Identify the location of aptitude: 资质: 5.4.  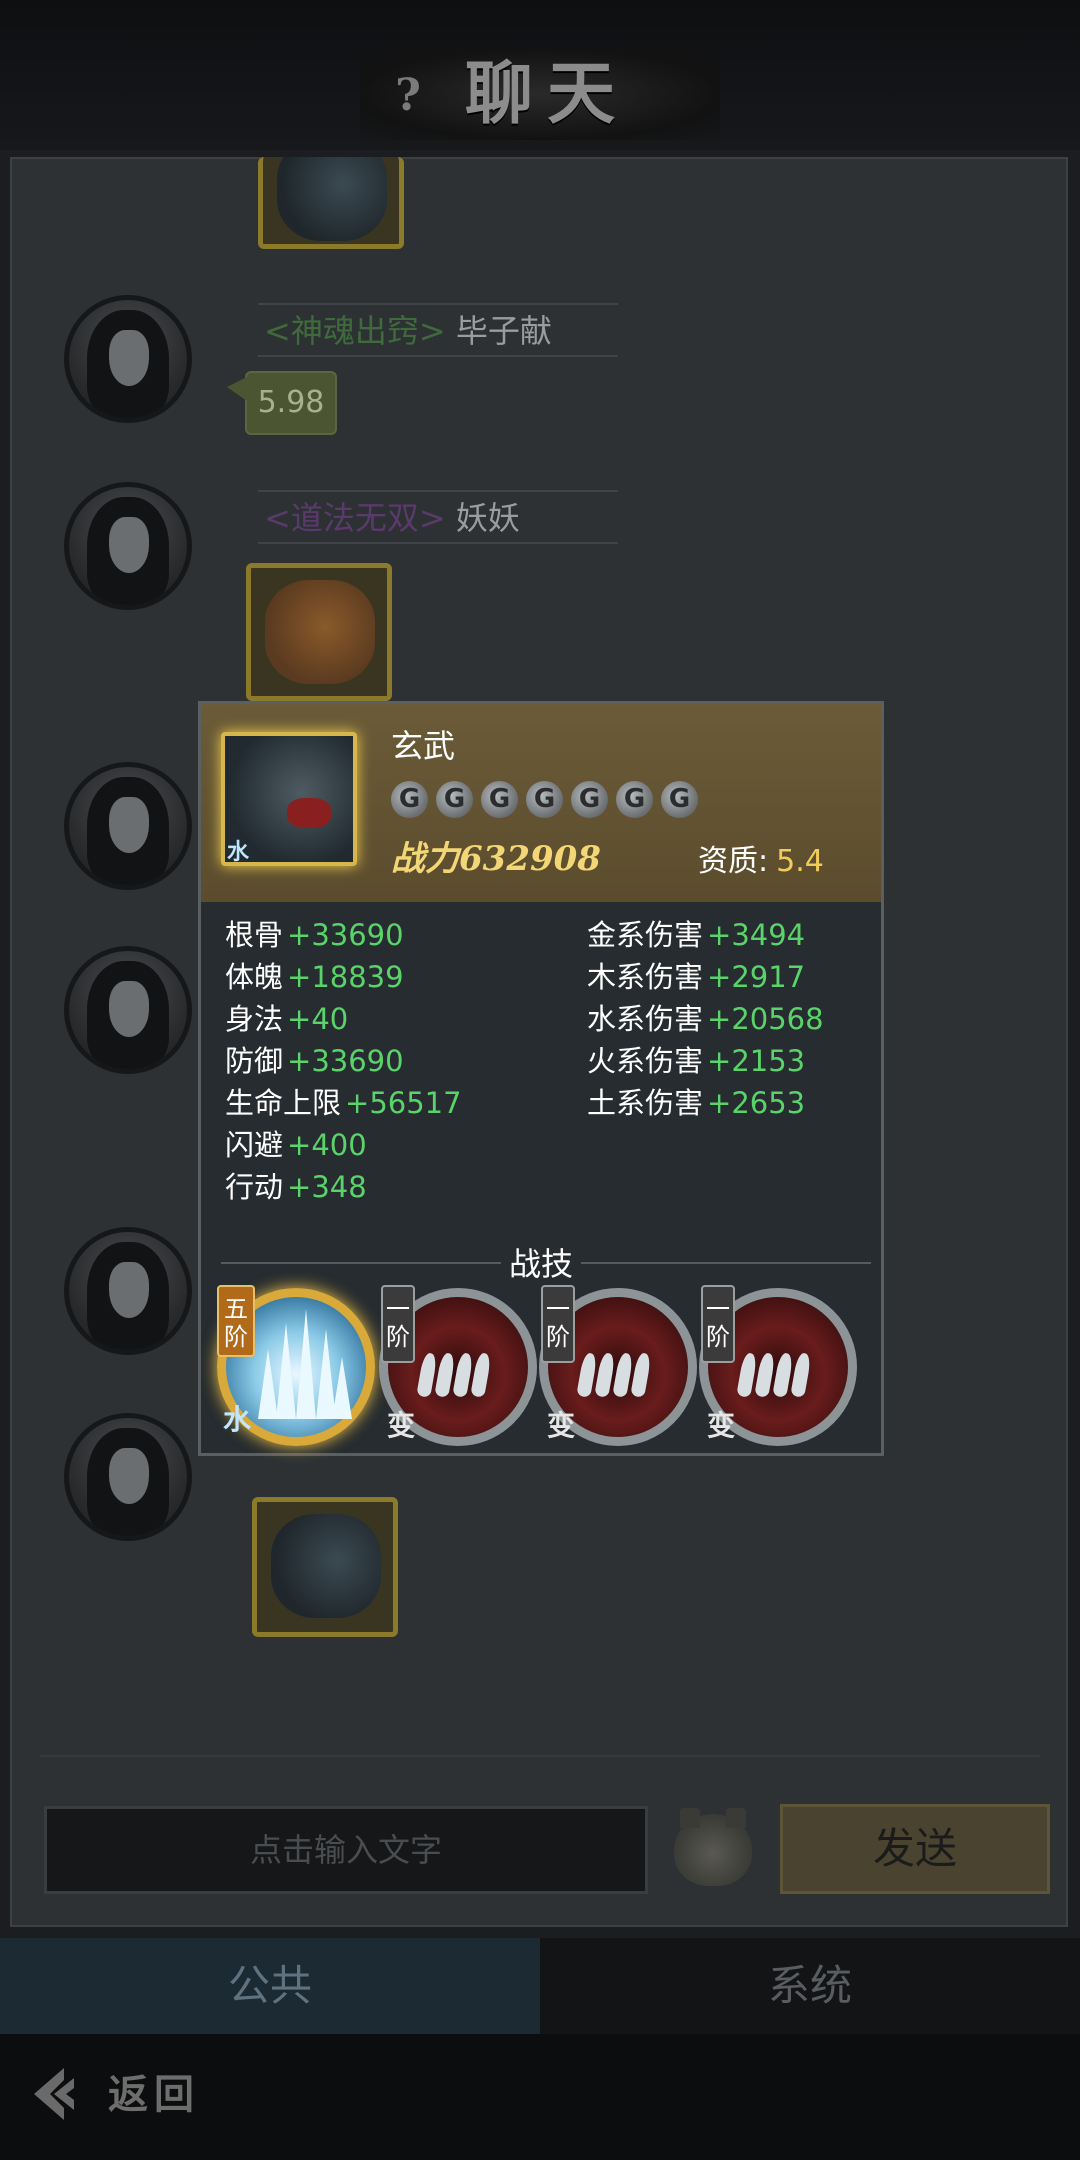
(761, 862).